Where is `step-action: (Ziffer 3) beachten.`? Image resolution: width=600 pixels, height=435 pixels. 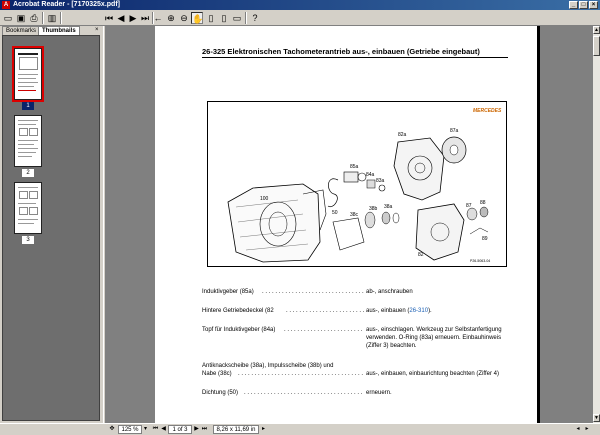
step-action: (Ziffer 3) beachten. is located at coordinates (391, 346).